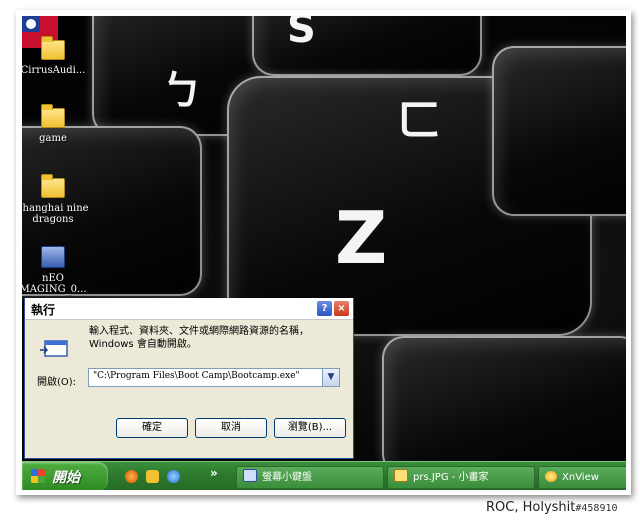 This screenshot has height=520, width=640. What do you see at coordinates (199, 338) in the screenshot?
I see `dialog-description: 輸入程式、資料夾、文件或網際網路資源的名稱，Windows 會自動開啟。` at bounding box center [199, 338].